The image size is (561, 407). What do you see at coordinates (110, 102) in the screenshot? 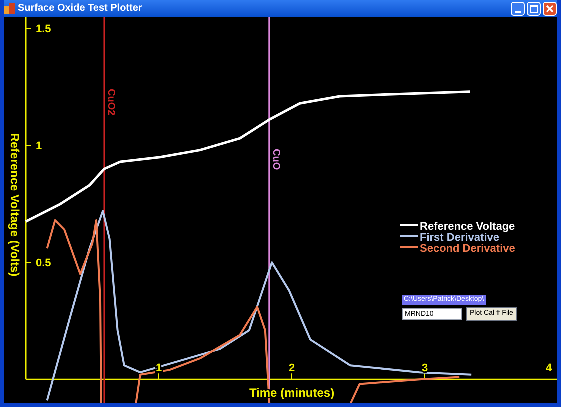
I see `marker-label: CuO2` at bounding box center [110, 102].